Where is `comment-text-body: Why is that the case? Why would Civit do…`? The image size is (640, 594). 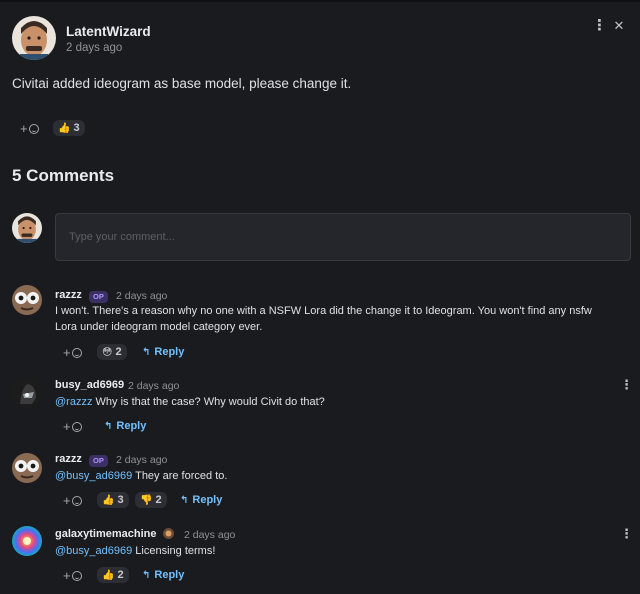
comment-text-body: Why is that the case? Why would Civit do… is located at coordinates (210, 402).